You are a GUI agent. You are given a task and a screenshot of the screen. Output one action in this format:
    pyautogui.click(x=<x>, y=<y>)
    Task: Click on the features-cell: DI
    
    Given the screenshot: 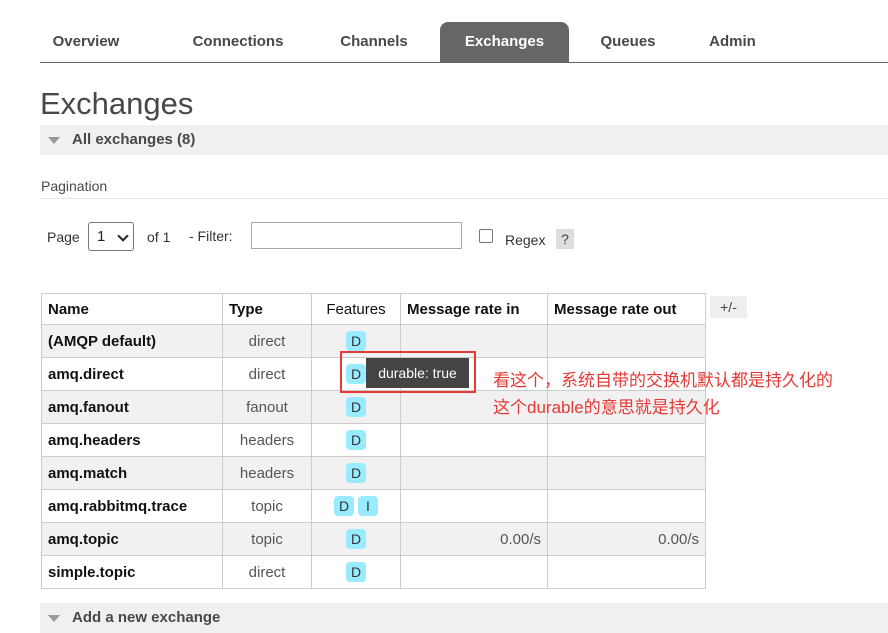 What is the action you would take?
    pyautogui.click(x=356, y=506)
    